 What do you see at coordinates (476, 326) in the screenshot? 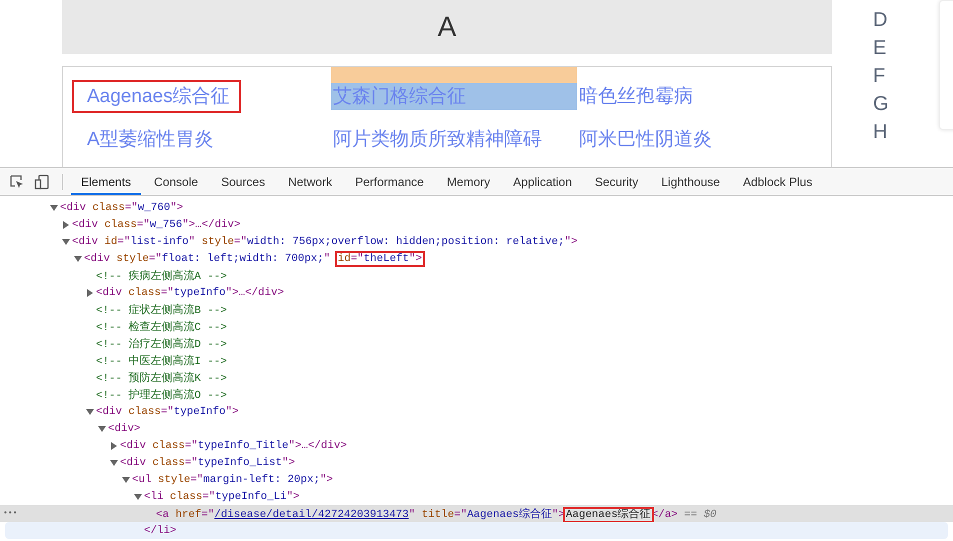
I see `node-row: <!-- 检查左侧高流C -->` at bounding box center [476, 326].